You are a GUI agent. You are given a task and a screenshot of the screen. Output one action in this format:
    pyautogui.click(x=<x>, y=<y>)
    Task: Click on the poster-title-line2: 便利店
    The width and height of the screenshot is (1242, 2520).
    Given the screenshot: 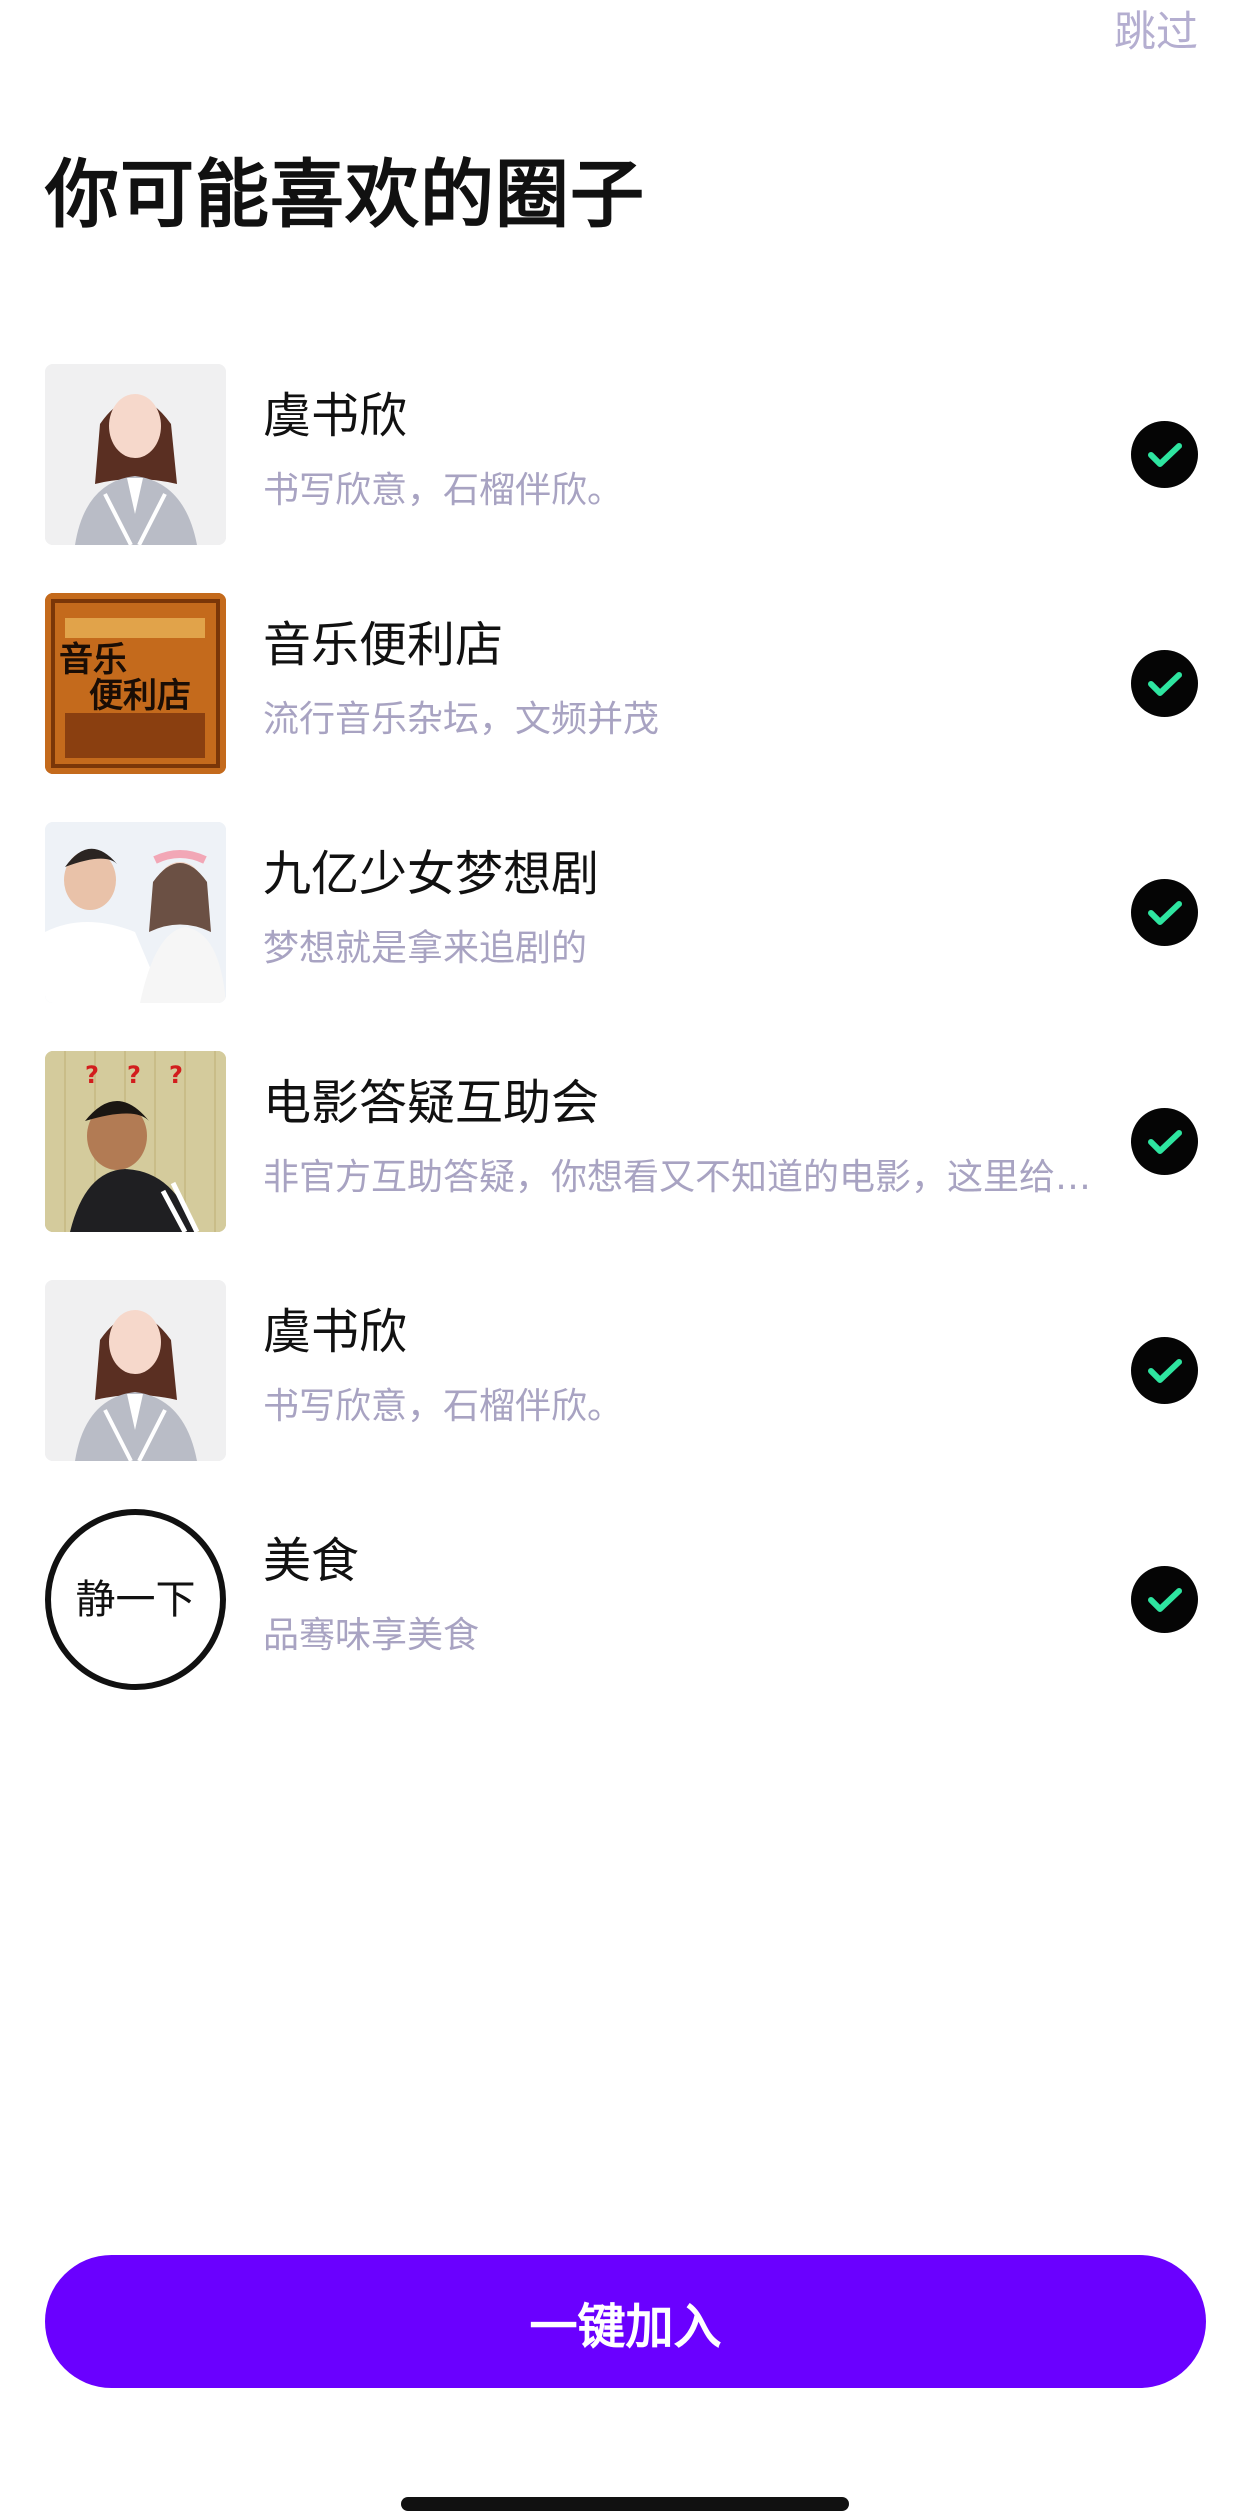 What is the action you would take?
    pyautogui.click(x=140, y=696)
    